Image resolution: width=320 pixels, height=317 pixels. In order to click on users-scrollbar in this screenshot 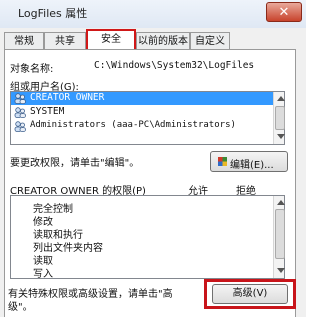, I will do `click(279, 118)`.